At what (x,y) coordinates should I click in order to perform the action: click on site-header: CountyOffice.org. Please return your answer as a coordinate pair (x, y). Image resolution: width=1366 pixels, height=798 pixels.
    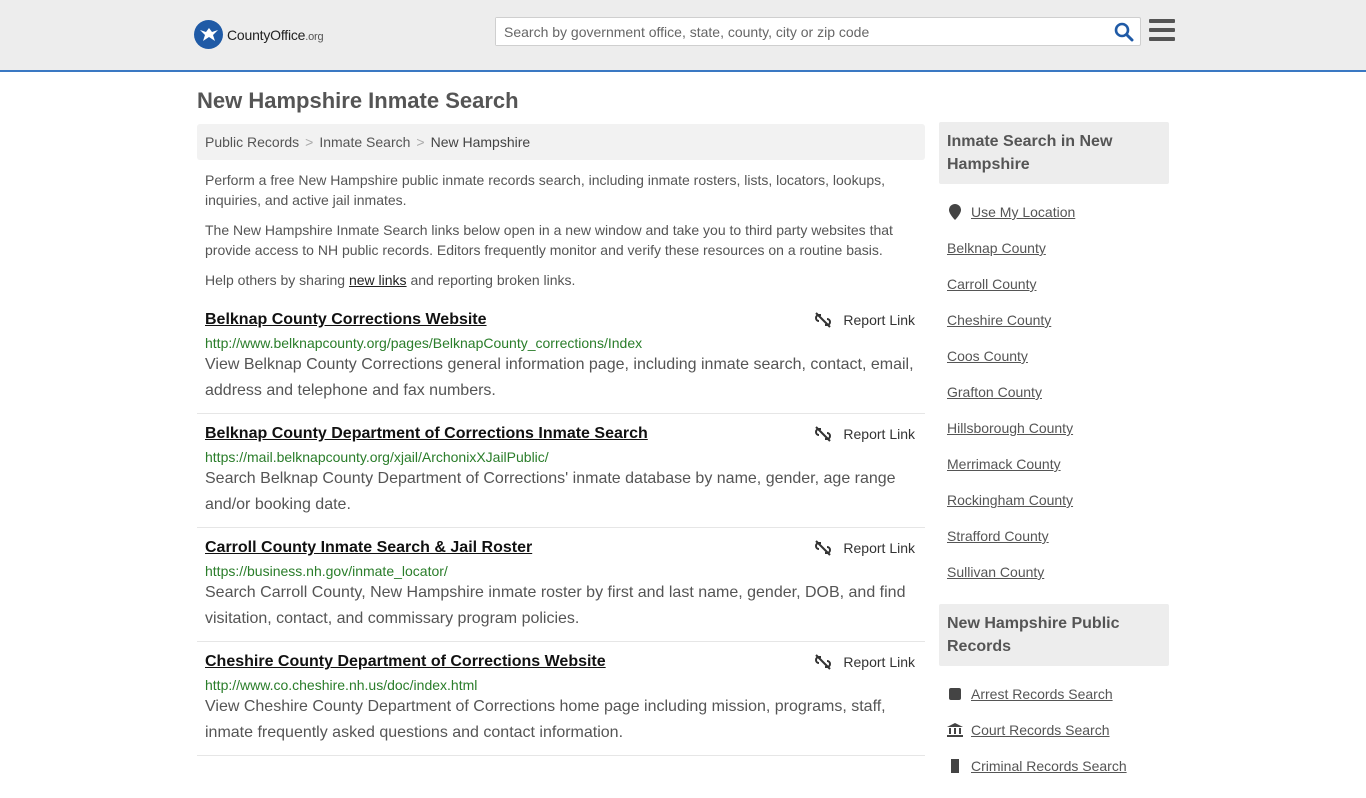
    Looking at the image, I should click on (683, 36).